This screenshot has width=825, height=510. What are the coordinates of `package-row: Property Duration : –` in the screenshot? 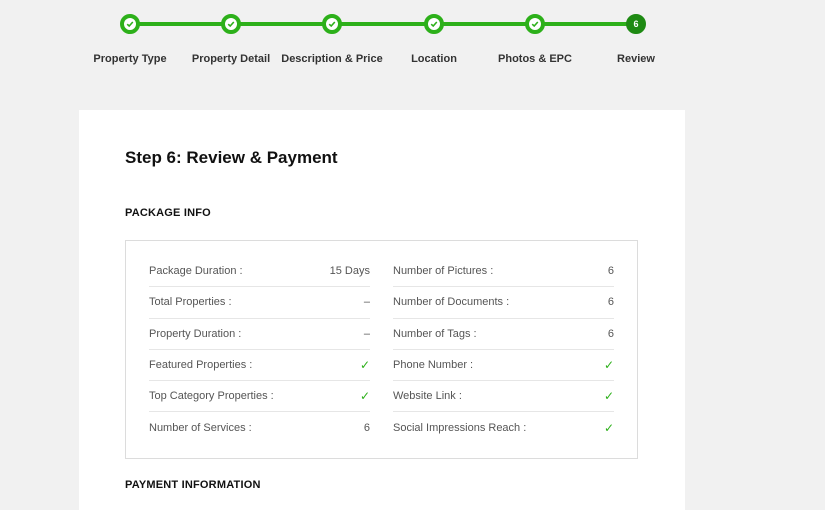 It's located at (259, 334).